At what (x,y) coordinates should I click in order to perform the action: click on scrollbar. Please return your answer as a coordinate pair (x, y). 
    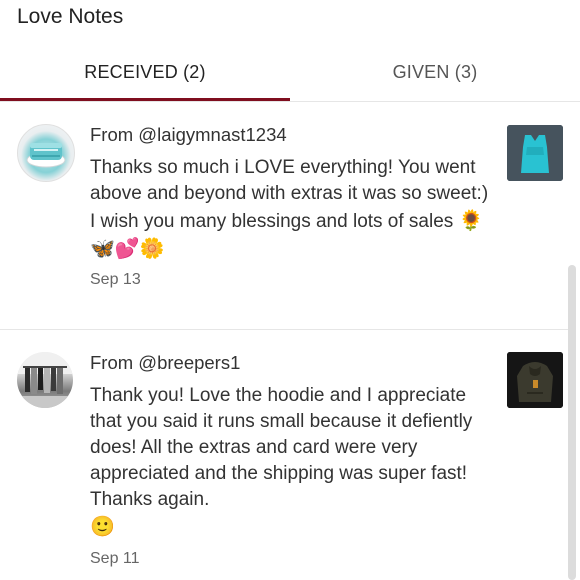
    Looking at the image, I should click on (572, 422).